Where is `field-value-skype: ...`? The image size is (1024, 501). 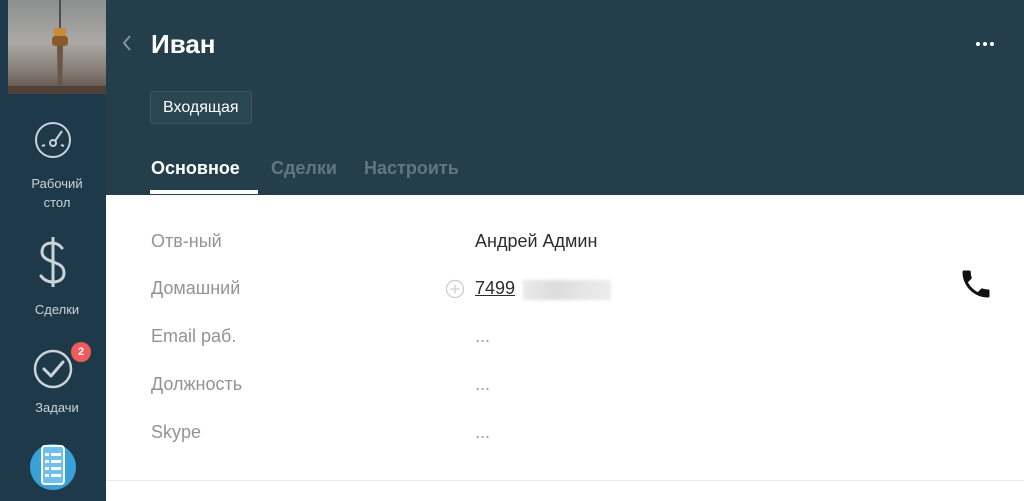 field-value-skype: ... is located at coordinates (482, 432).